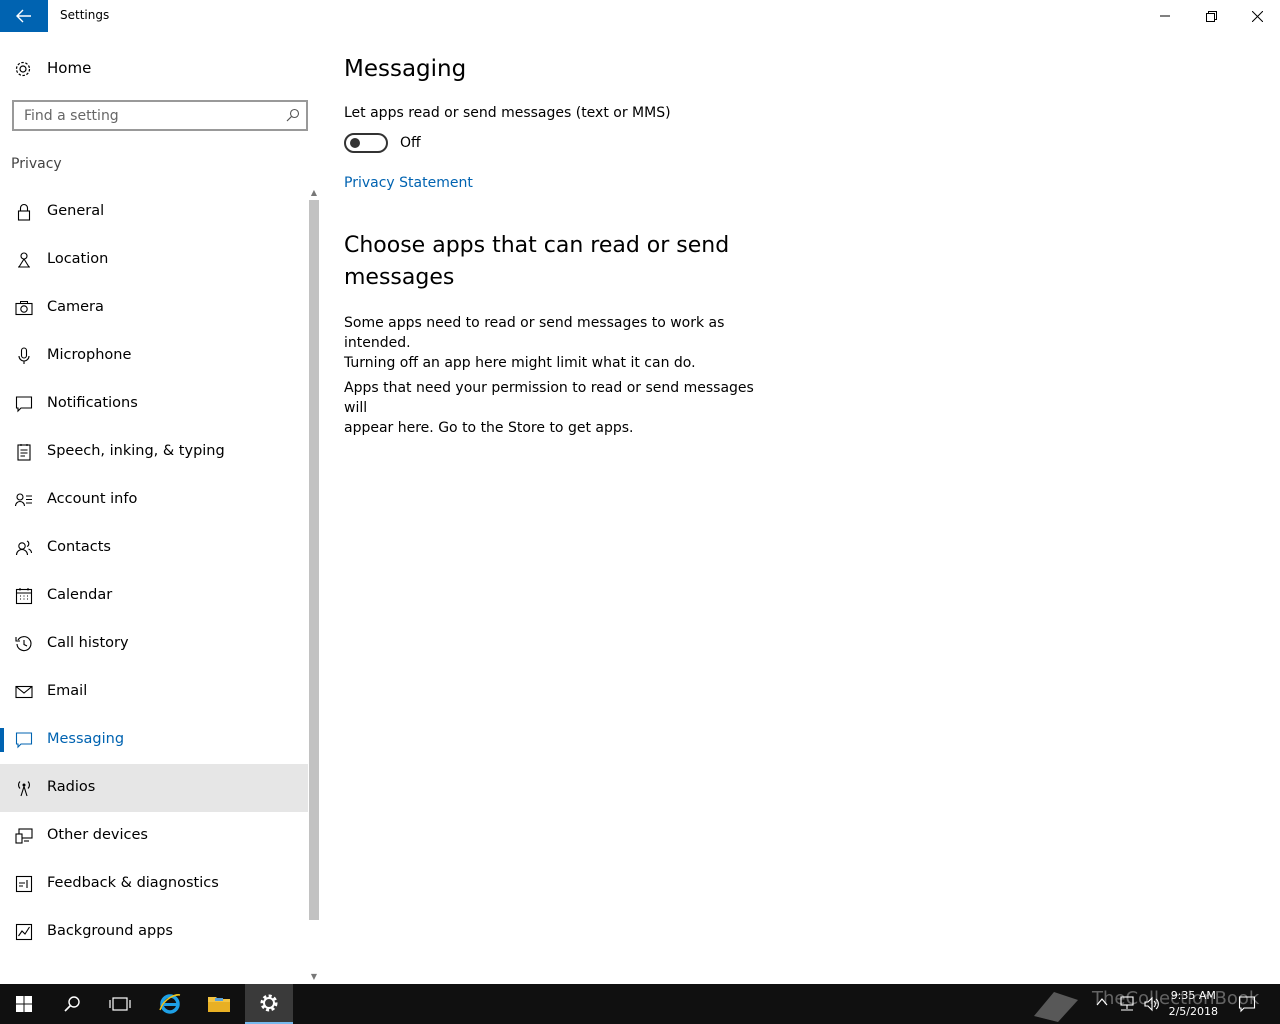  I want to click on taskbar-file-explorer, so click(219, 1004).